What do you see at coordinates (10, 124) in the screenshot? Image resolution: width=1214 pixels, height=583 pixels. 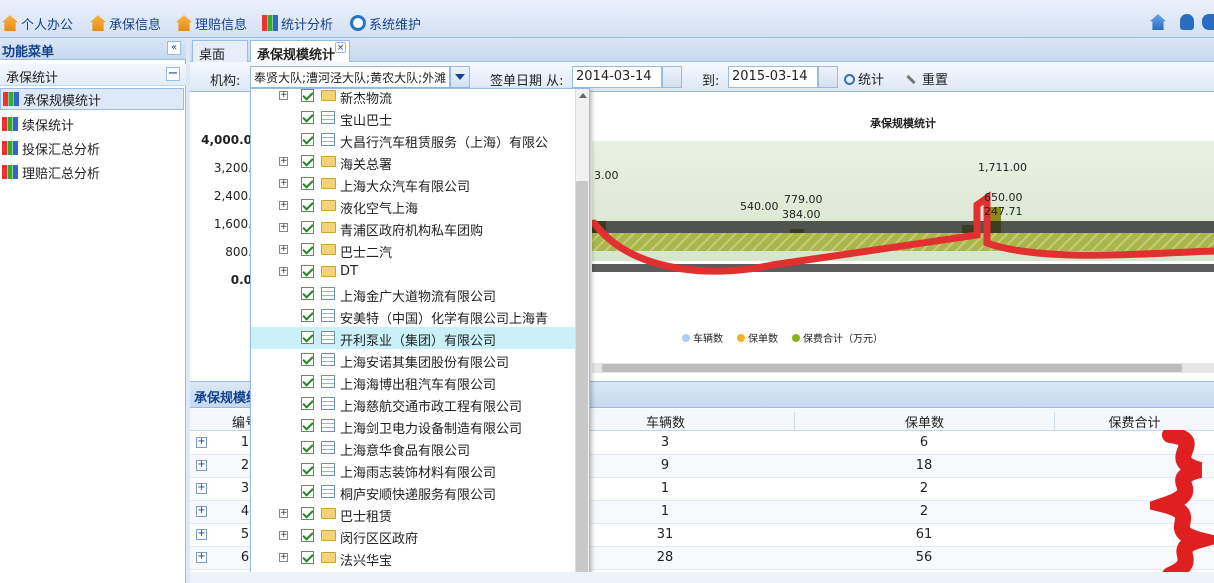 I see `bar-chart-icon` at bounding box center [10, 124].